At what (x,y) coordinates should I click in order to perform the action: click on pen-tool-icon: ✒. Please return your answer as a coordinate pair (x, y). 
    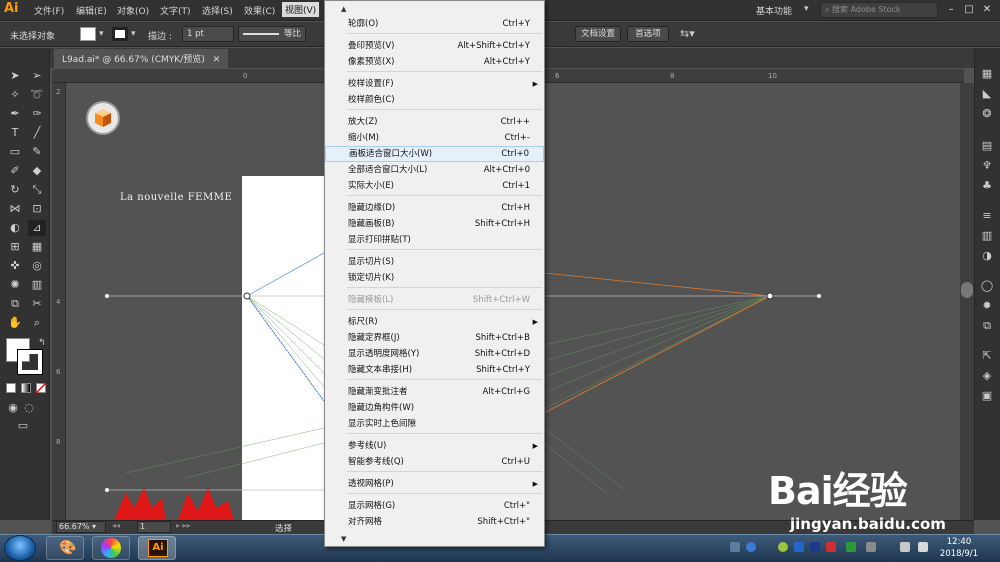
    Looking at the image, I should click on (15, 114).